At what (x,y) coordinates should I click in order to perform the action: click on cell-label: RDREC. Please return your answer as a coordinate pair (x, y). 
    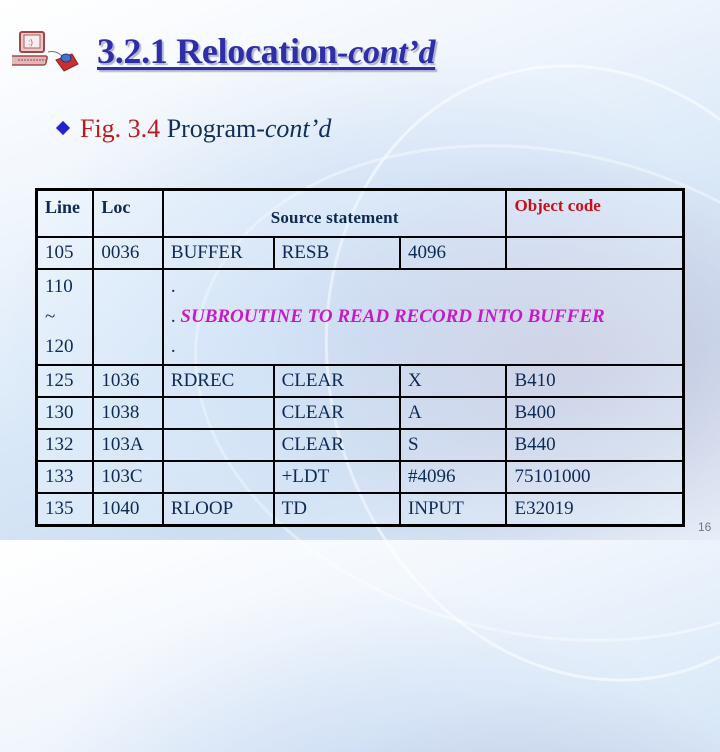
    Looking at the image, I should click on (218, 381).